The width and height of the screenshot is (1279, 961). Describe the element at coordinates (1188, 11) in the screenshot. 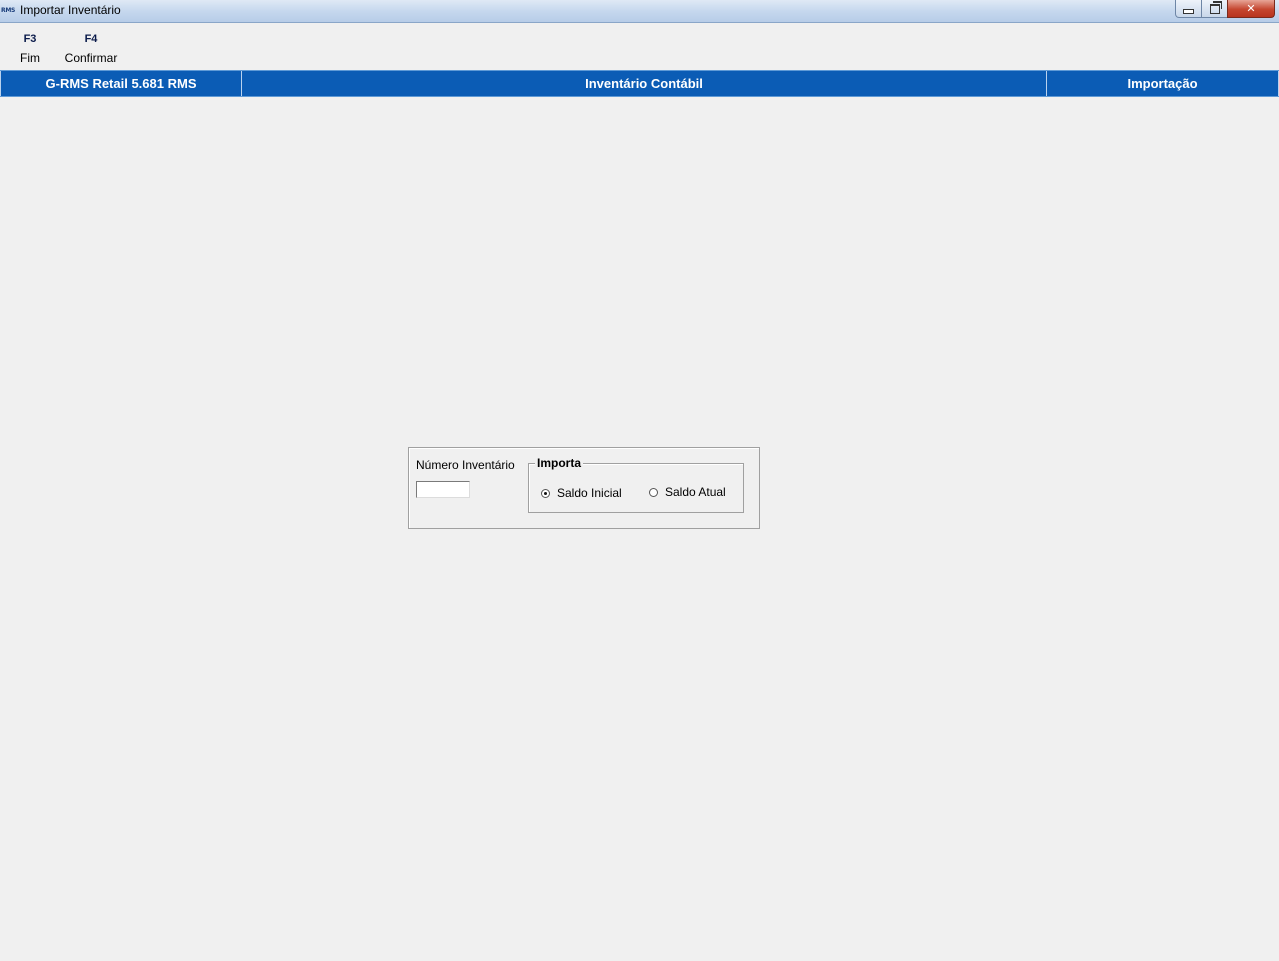

I see `minimize-icon` at that location.